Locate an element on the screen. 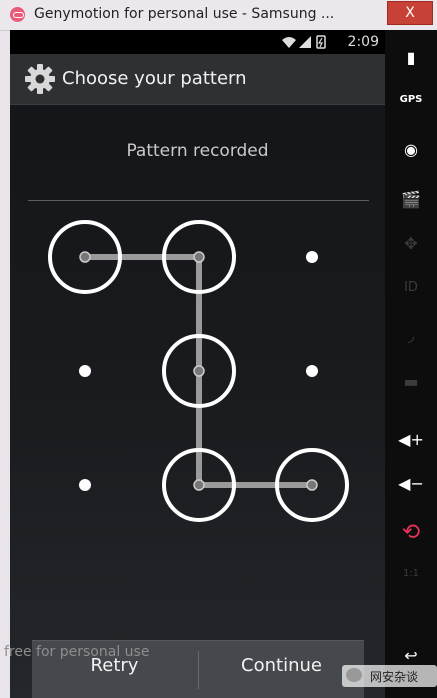 Image resolution: width=437 pixels, height=698 pixels. status-icons is located at coordinates (305, 44).